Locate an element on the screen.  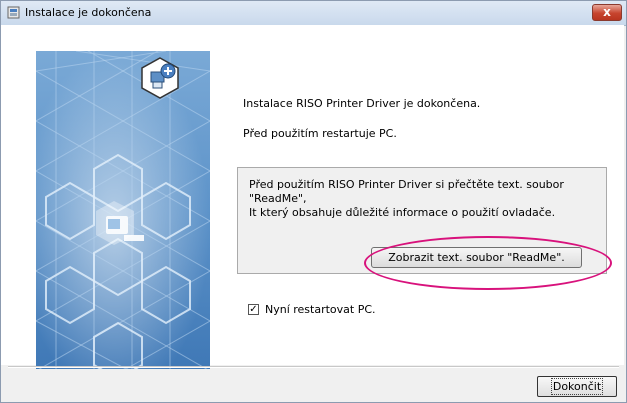
close-icon: x is located at coordinates (607, 12).